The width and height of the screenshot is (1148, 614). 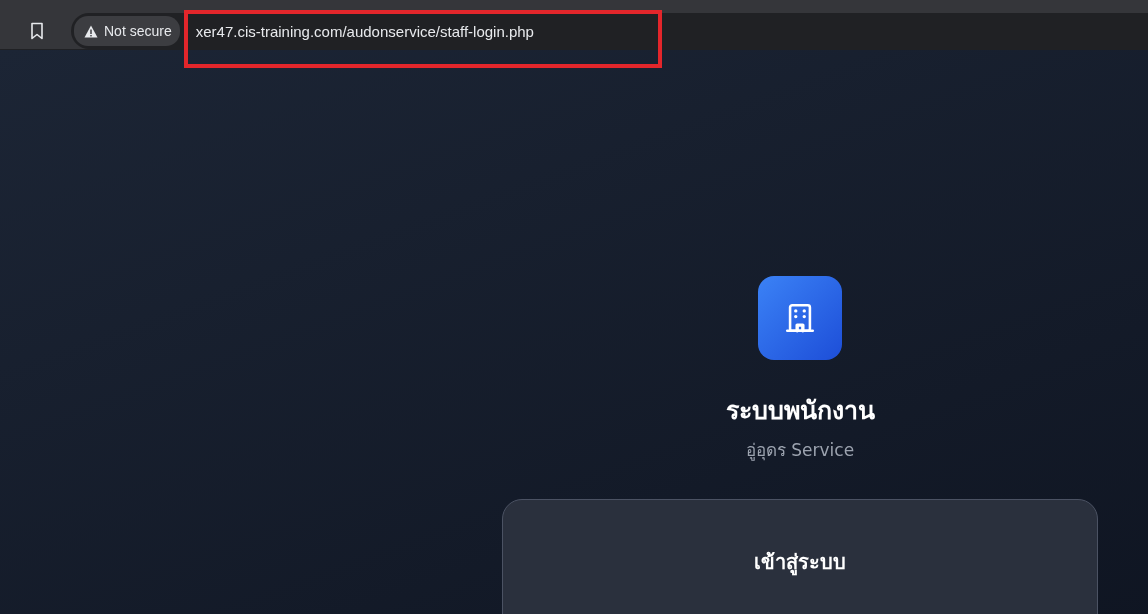 What do you see at coordinates (800, 451) in the screenshot?
I see `app-subtitle: อู่อุดร Service` at bounding box center [800, 451].